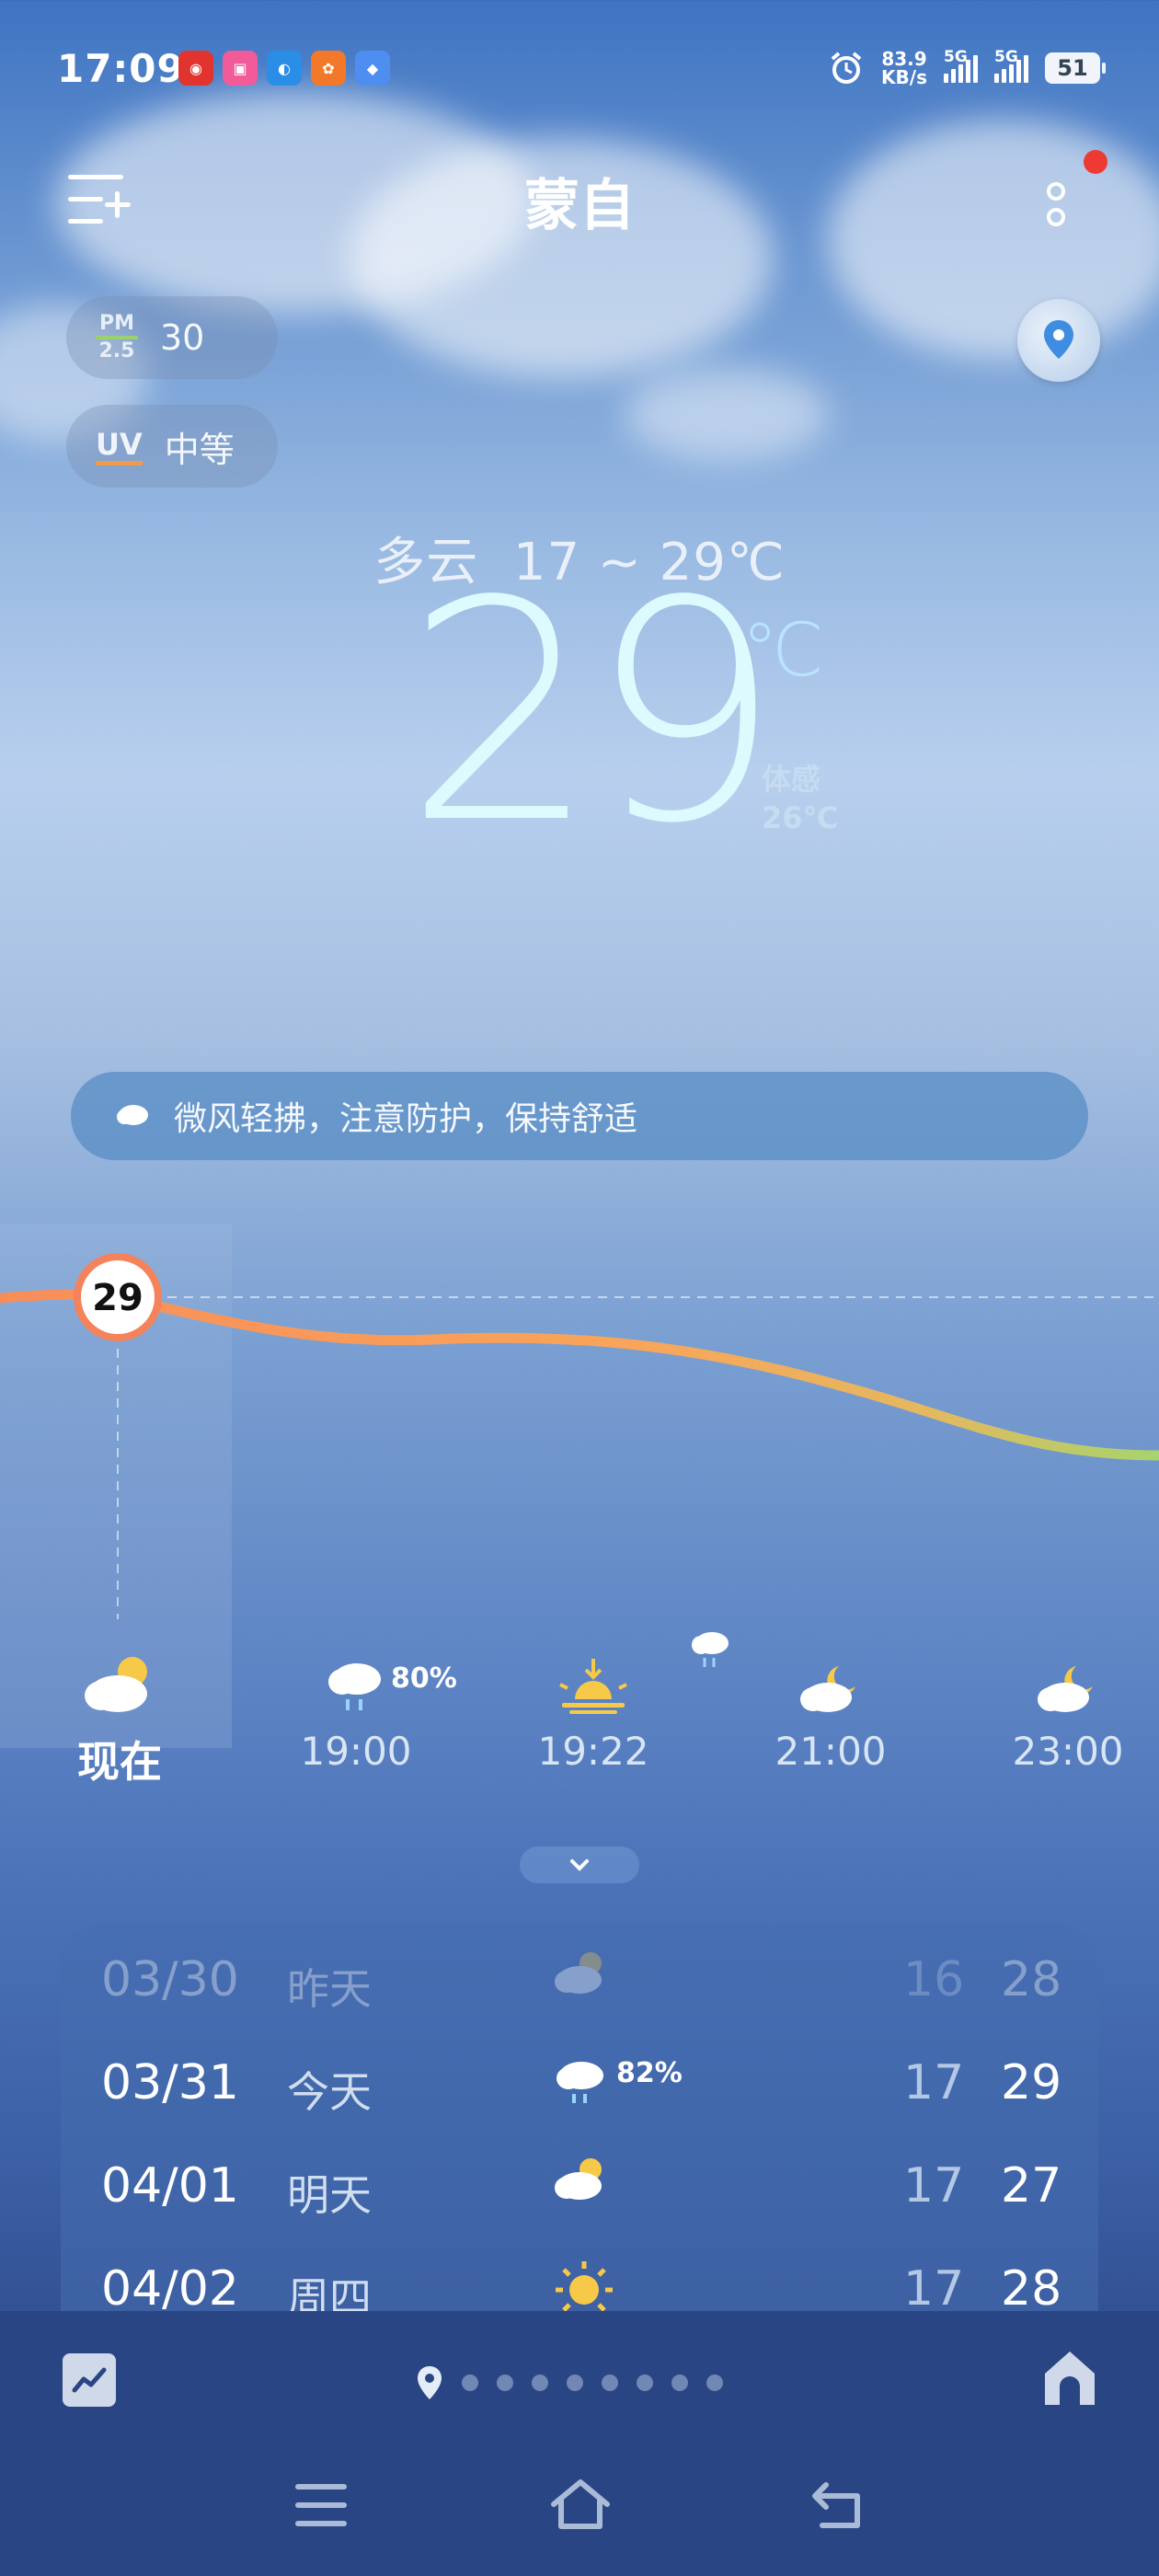  I want to click on browser-icon: ◐, so click(284, 68).